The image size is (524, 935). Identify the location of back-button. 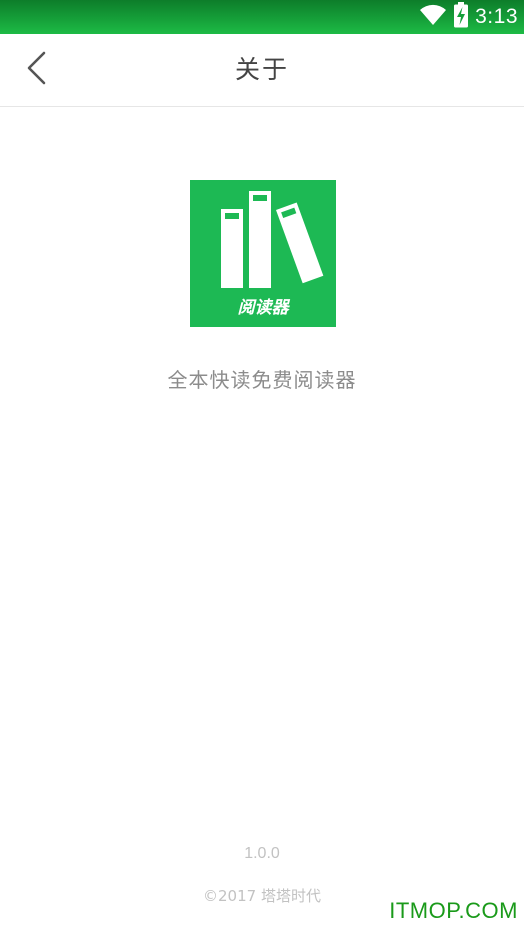
(36, 70).